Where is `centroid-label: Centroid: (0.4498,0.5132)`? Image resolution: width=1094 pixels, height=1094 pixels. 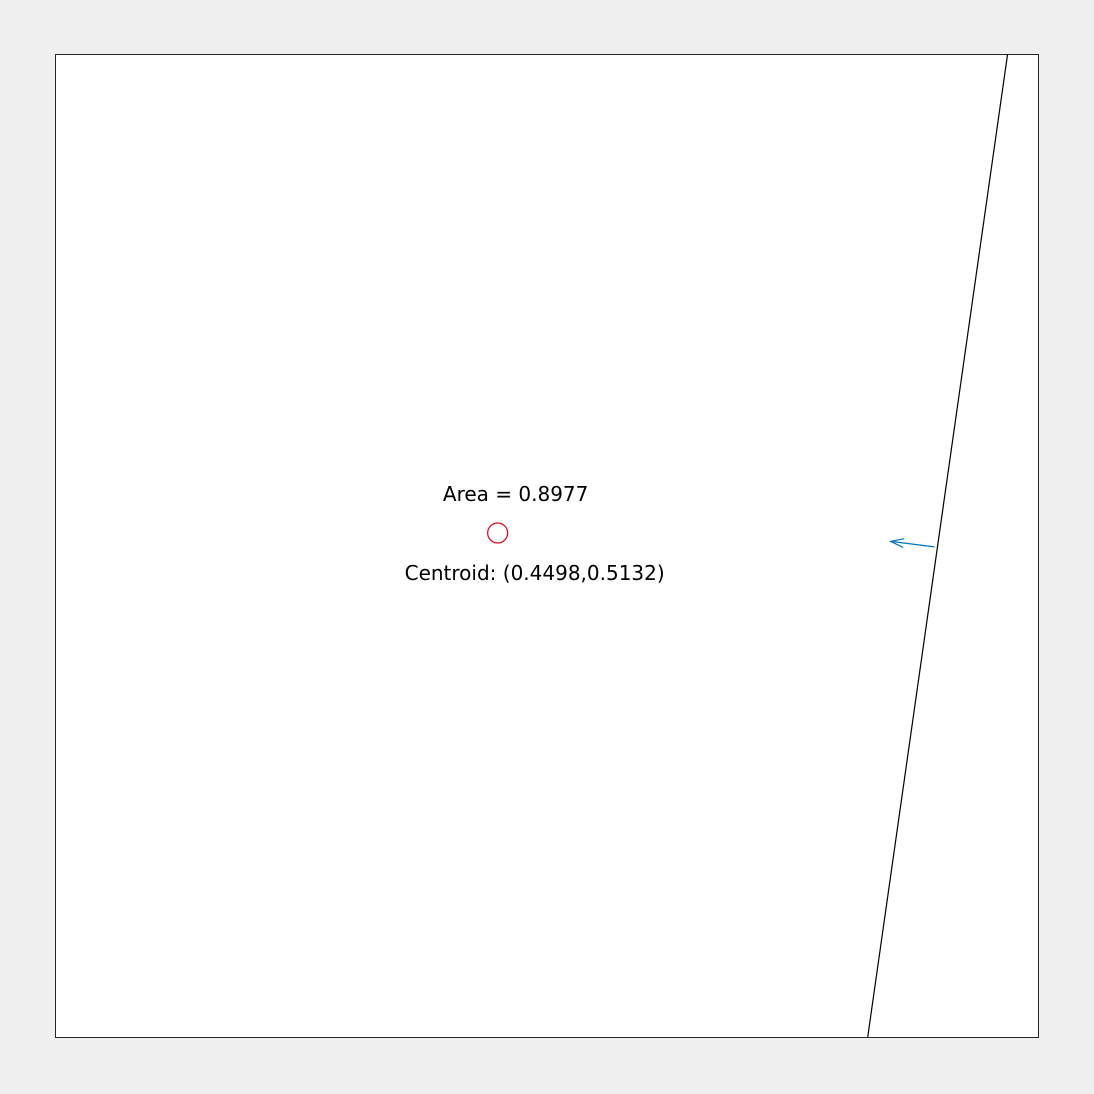
centroid-label: Centroid: (0.4498,0.5132) is located at coordinates (535, 573).